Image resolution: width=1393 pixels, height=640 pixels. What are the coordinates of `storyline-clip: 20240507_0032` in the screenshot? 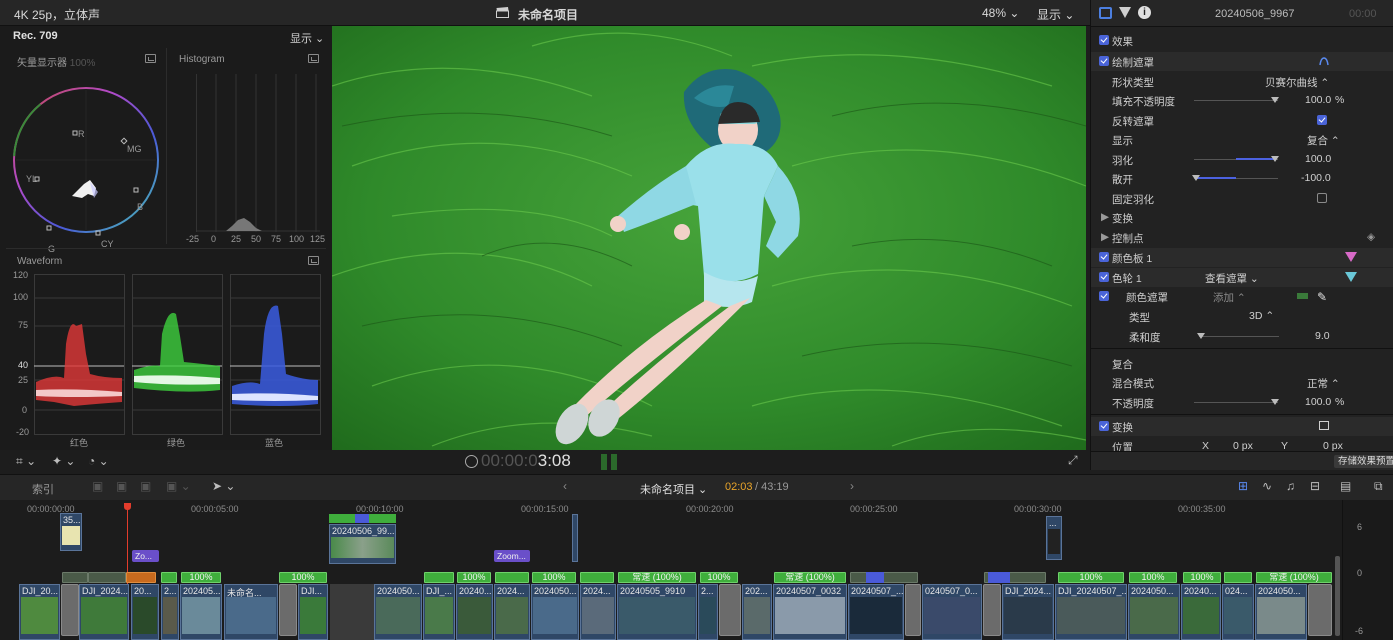 It's located at (810, 612).